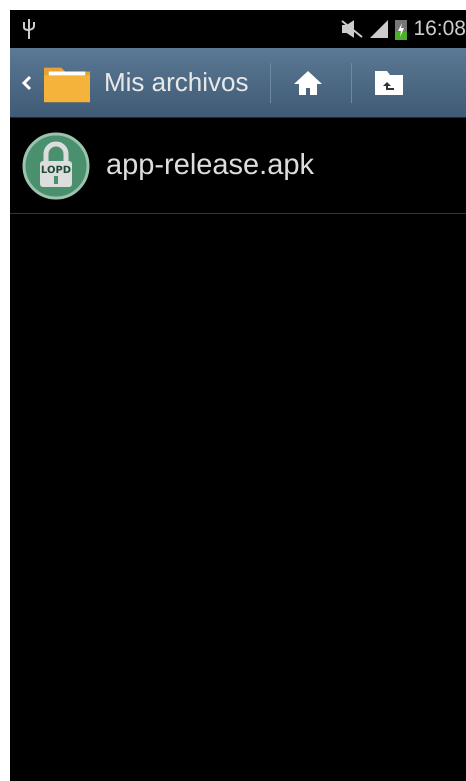  What do you see at coordinates (379, 29) in the screenshot?
I see `signal-icon` at bounding box center [379, 29].